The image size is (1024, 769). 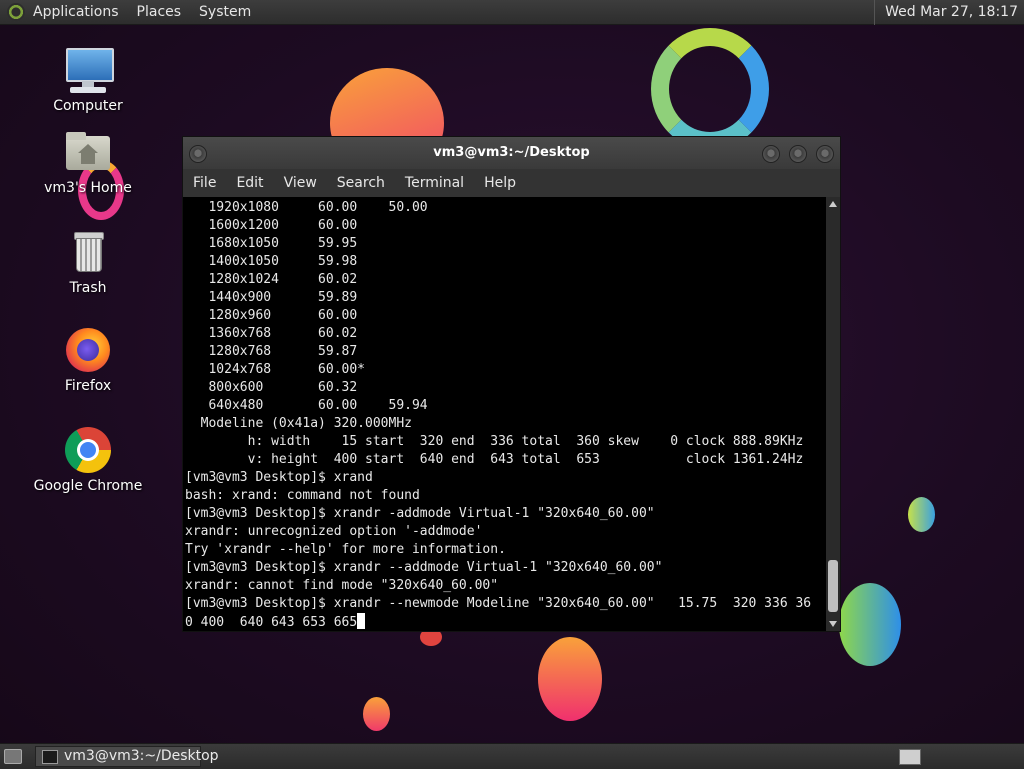 What do you see at coordinates (825, 154) in the screenshot?
I see `close-icon` at bounding box center [825, 154].